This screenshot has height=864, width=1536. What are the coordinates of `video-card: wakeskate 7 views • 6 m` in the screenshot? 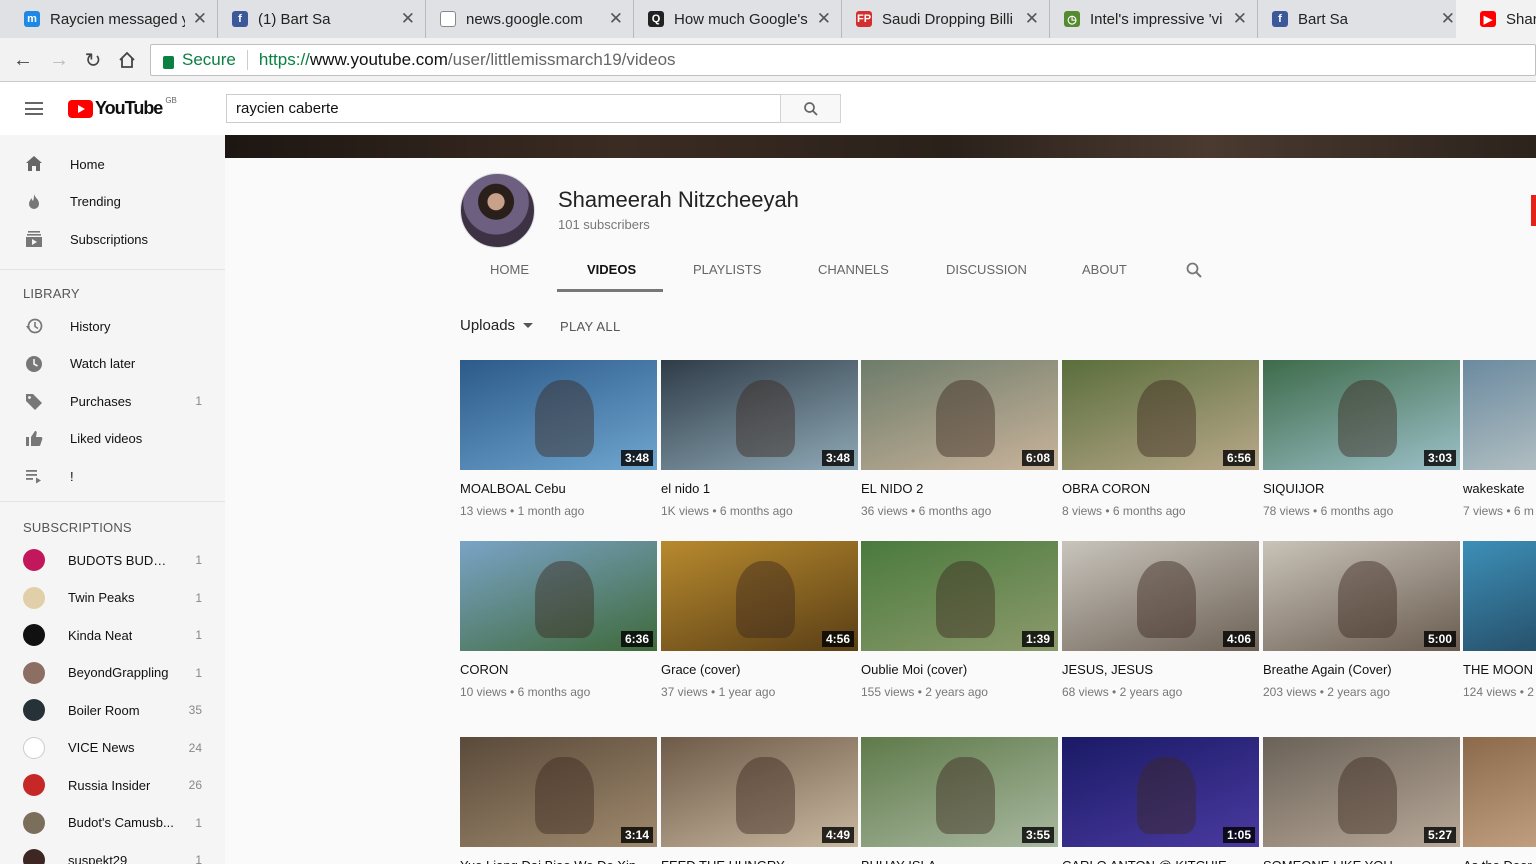 It's located at (1499, 439).